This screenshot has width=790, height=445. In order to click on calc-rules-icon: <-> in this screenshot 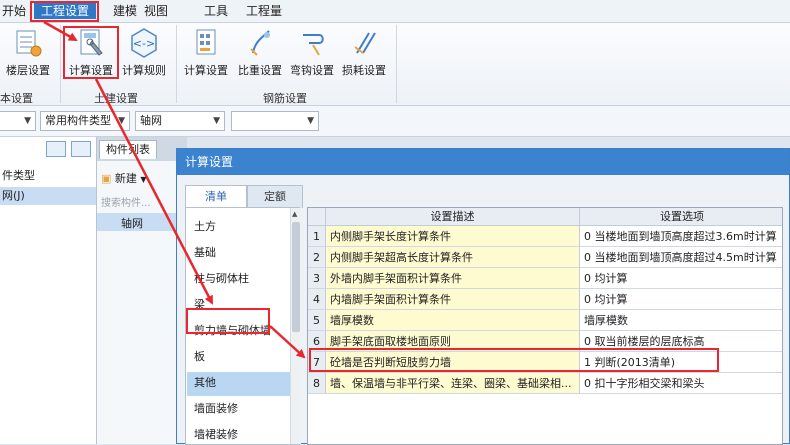, I will do `click(144, 43)`.